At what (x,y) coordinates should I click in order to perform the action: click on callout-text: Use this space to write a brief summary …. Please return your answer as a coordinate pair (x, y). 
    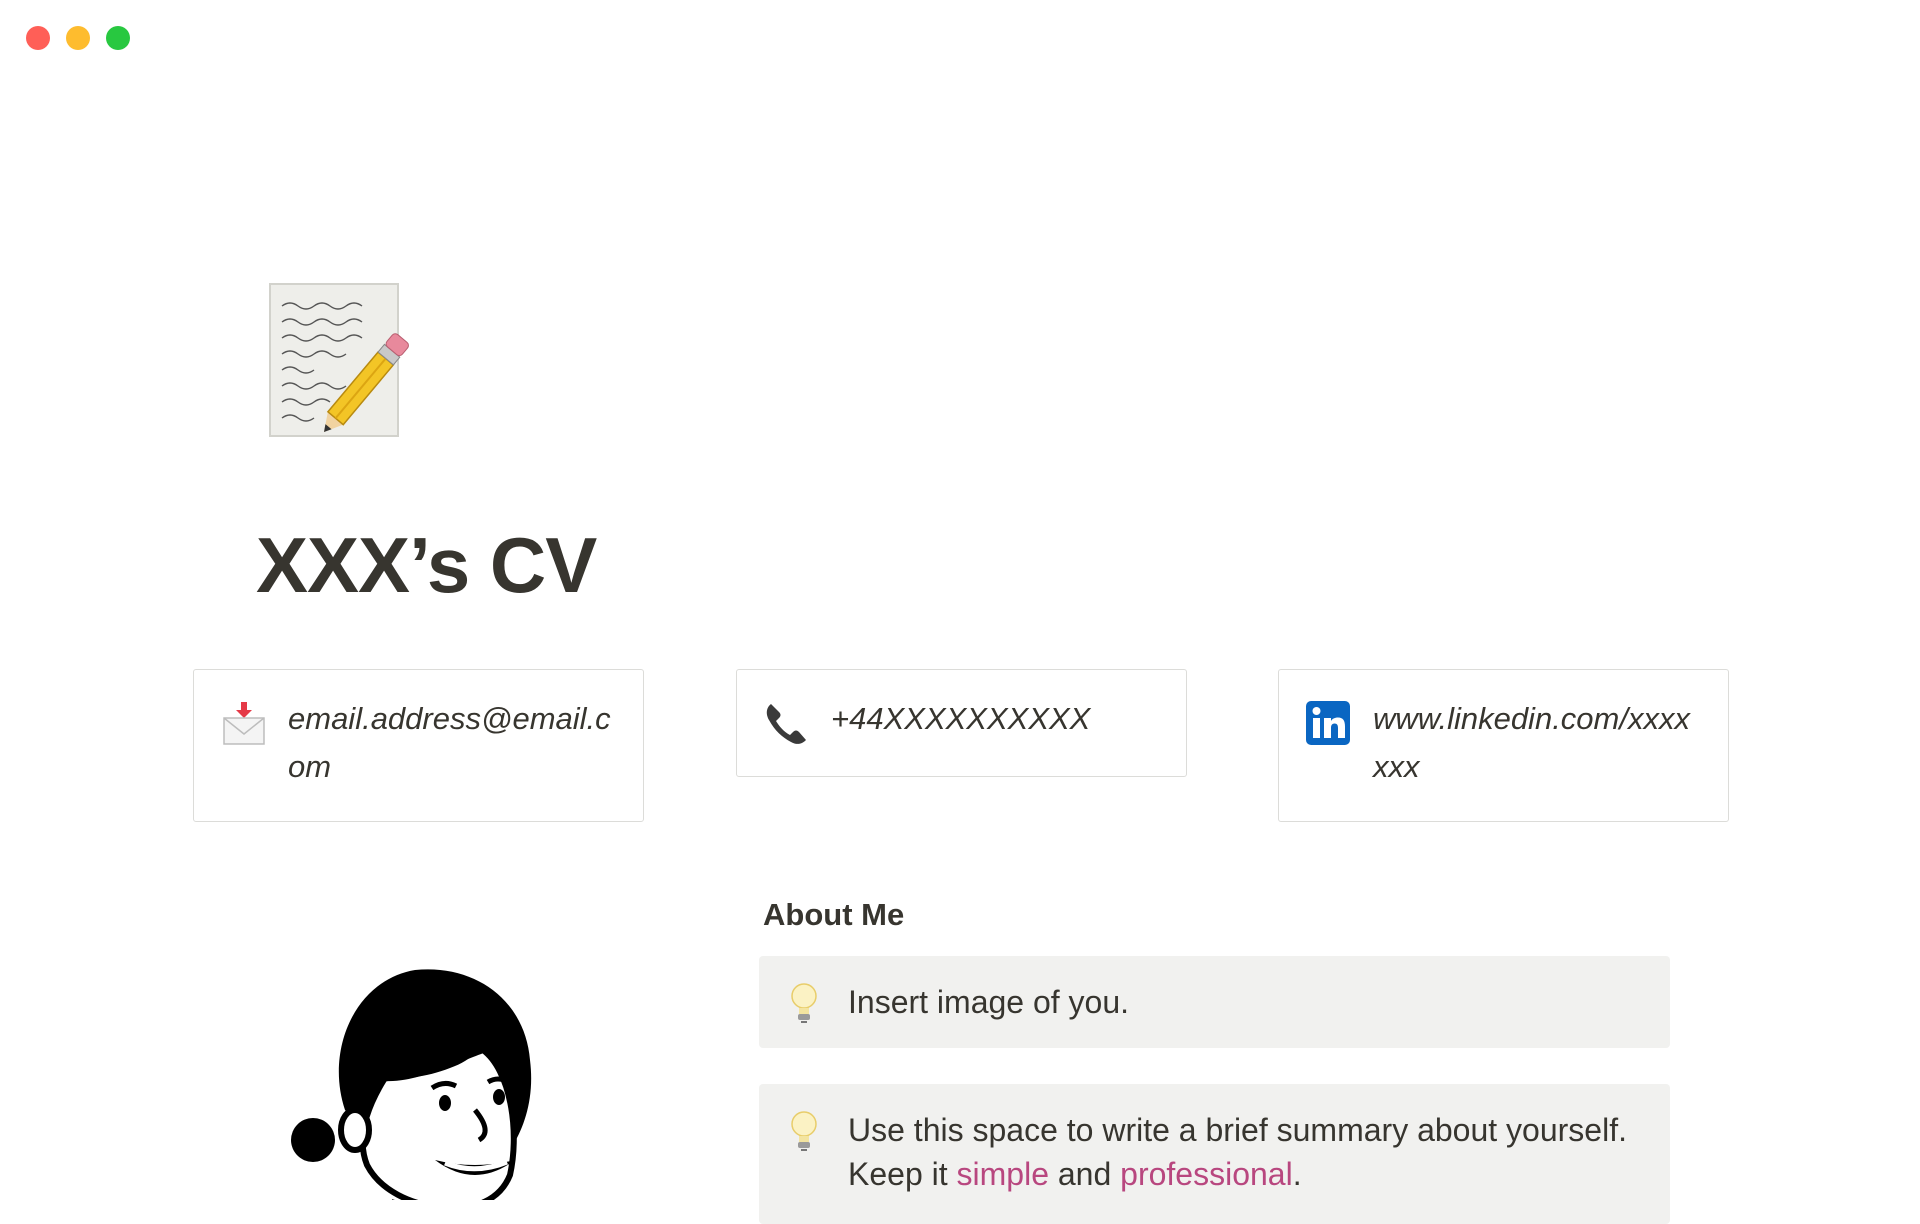
    Looking at the image, I should click on (1244, 1152).